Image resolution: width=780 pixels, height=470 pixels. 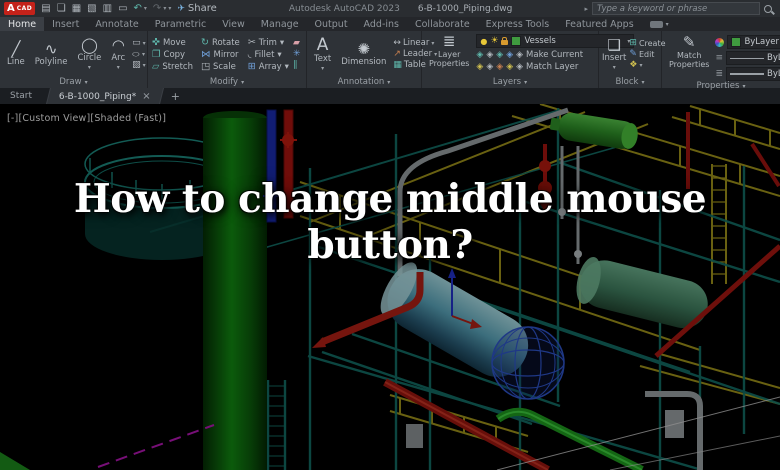 I want to click on start-tab: Start, so click(x=21, y=96).